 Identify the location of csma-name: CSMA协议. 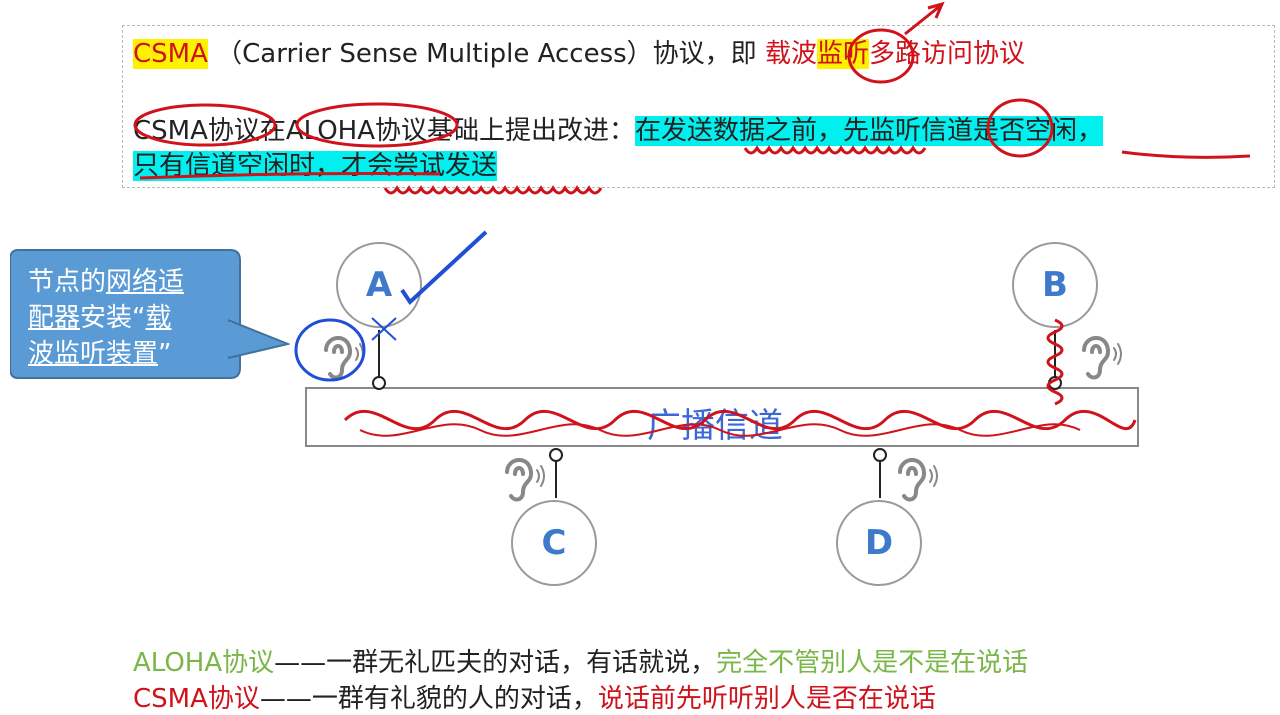
(196, 699).